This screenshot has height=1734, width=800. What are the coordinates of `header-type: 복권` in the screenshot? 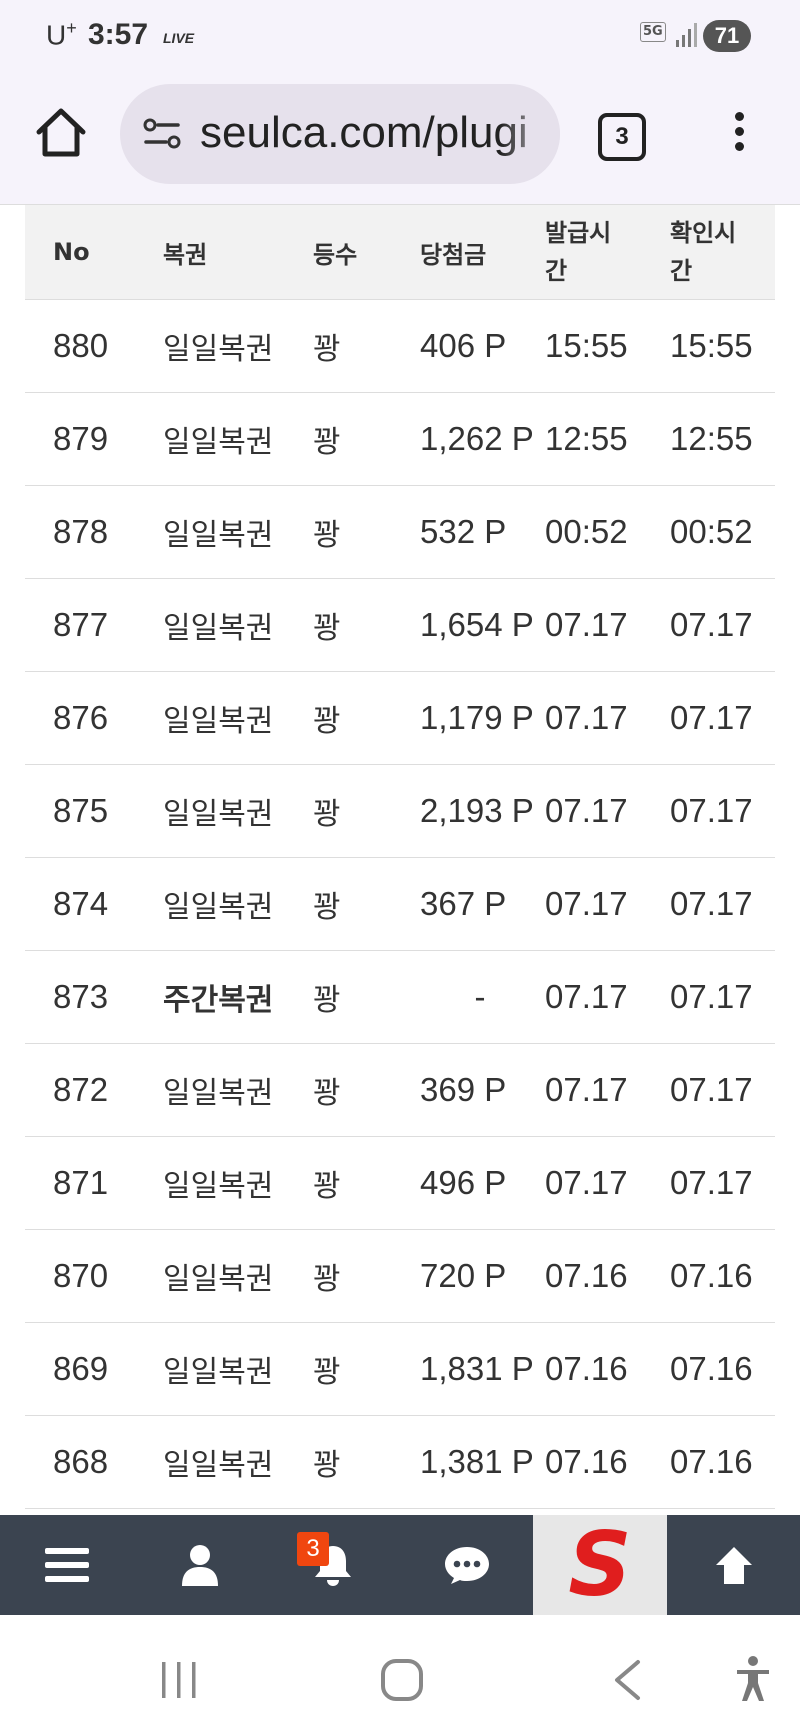 It's located at (185, 254).